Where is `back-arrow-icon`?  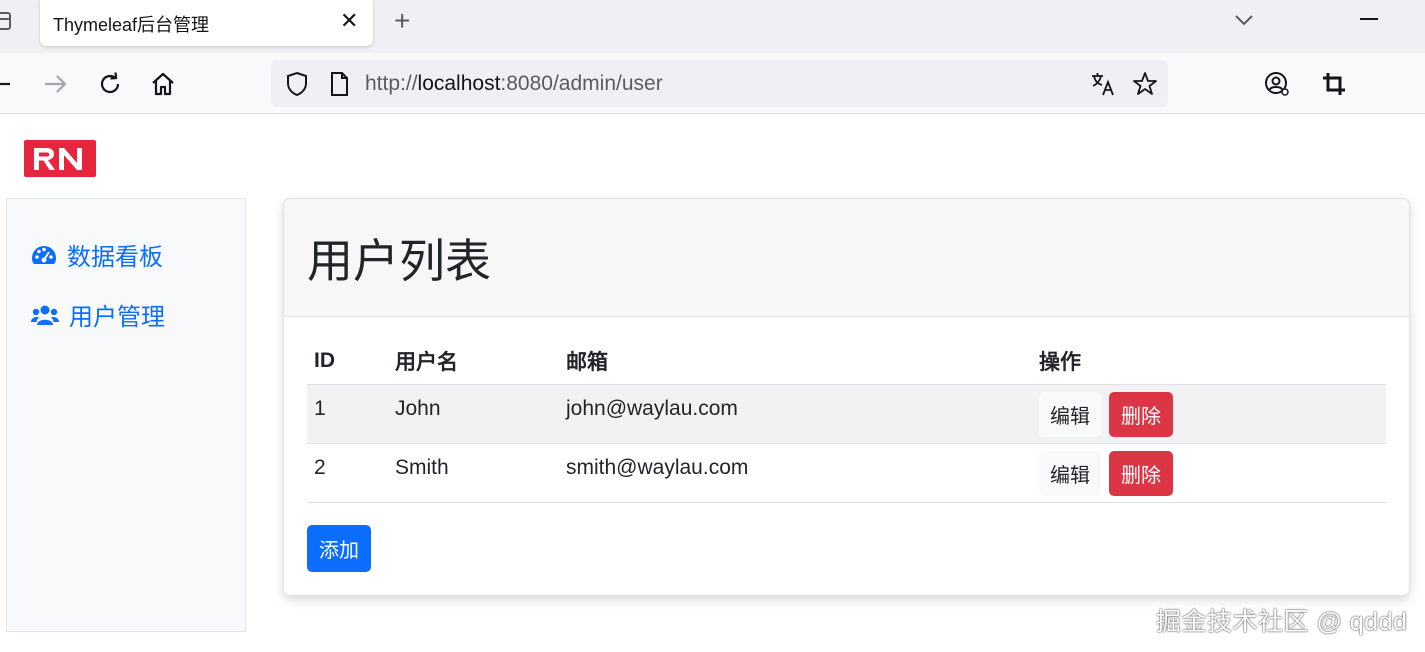 back-arrow-icon is located at coordinates (10, 84).